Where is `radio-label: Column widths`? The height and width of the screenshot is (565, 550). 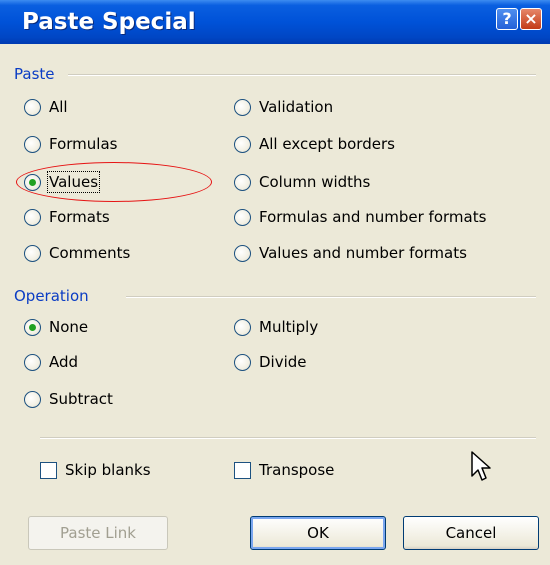
radio-label: Column widths is located at coordinates (315, 182).